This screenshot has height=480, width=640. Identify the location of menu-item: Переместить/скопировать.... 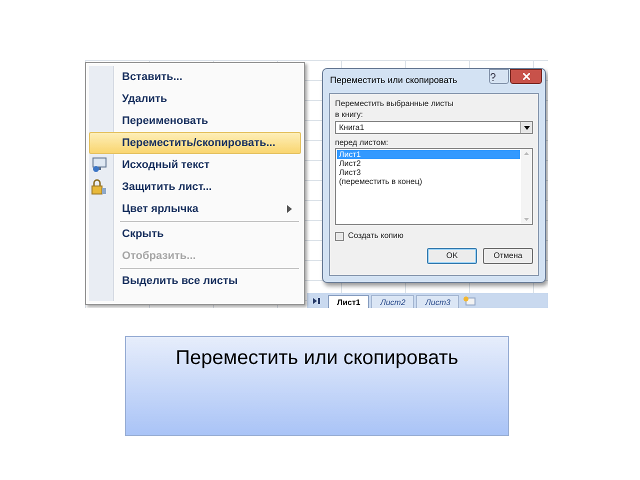
(195, 143).